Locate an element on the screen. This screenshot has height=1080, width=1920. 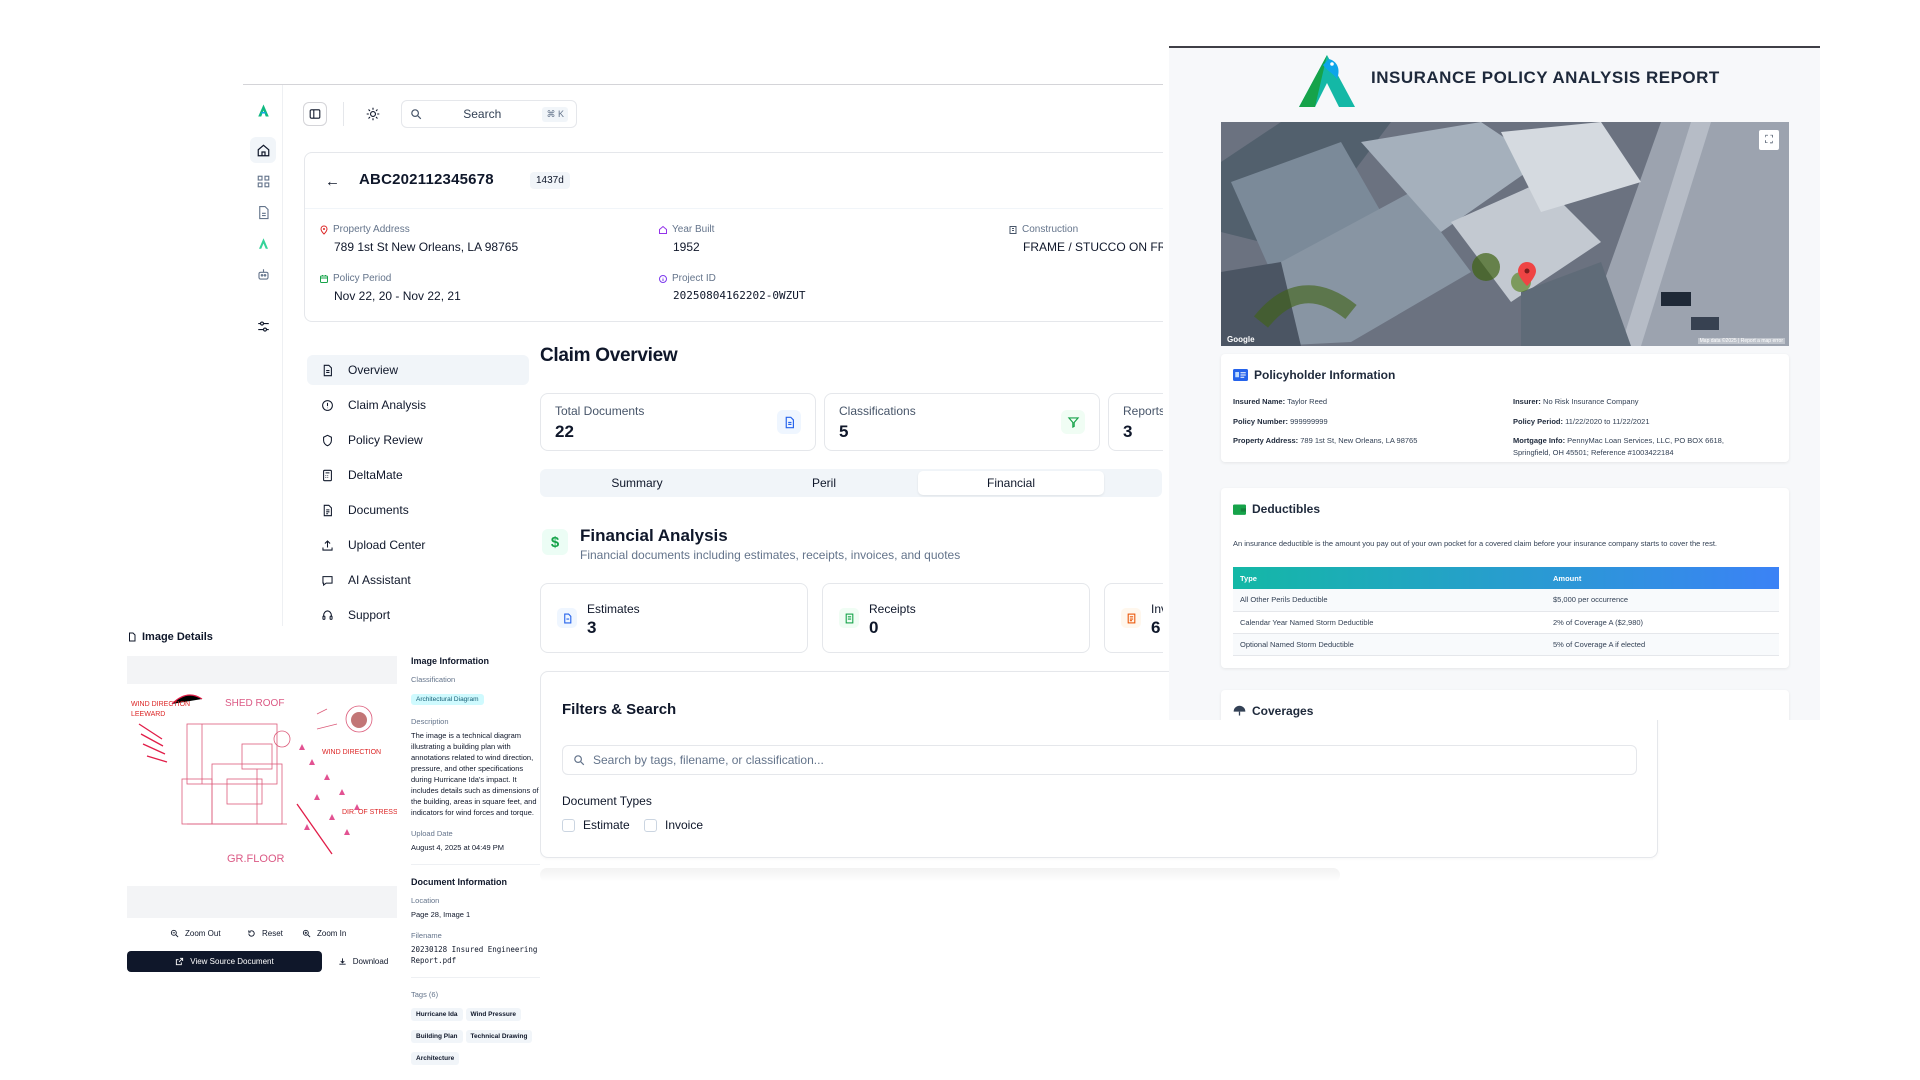
overview-tabs: Summary Peril Financial is located at coordinates (851, 483).